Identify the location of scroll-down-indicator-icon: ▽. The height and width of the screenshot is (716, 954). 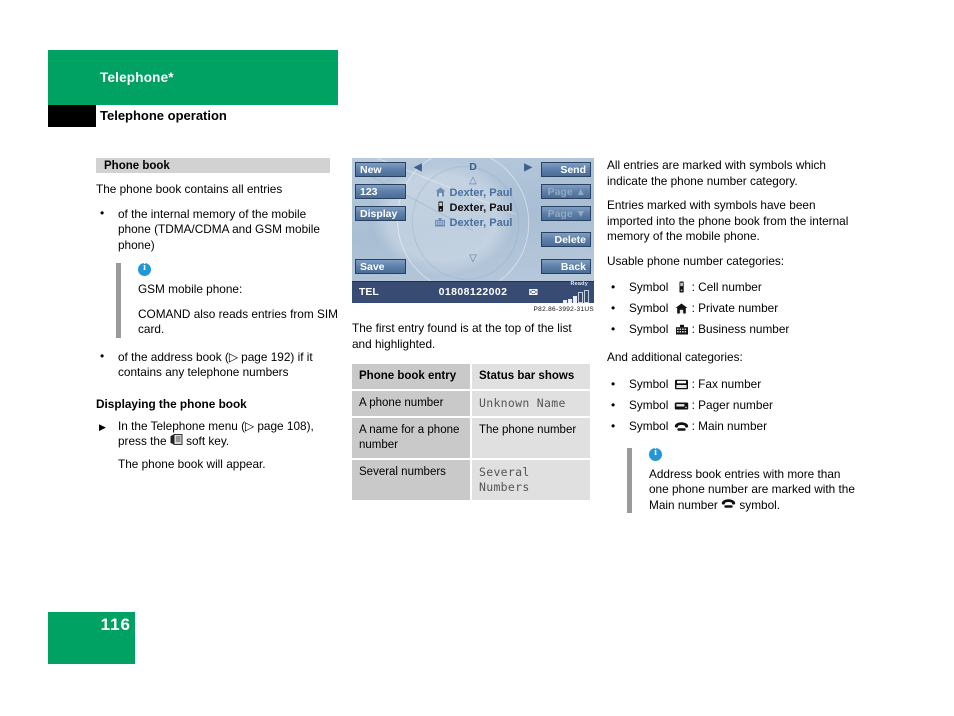
(473, 258).